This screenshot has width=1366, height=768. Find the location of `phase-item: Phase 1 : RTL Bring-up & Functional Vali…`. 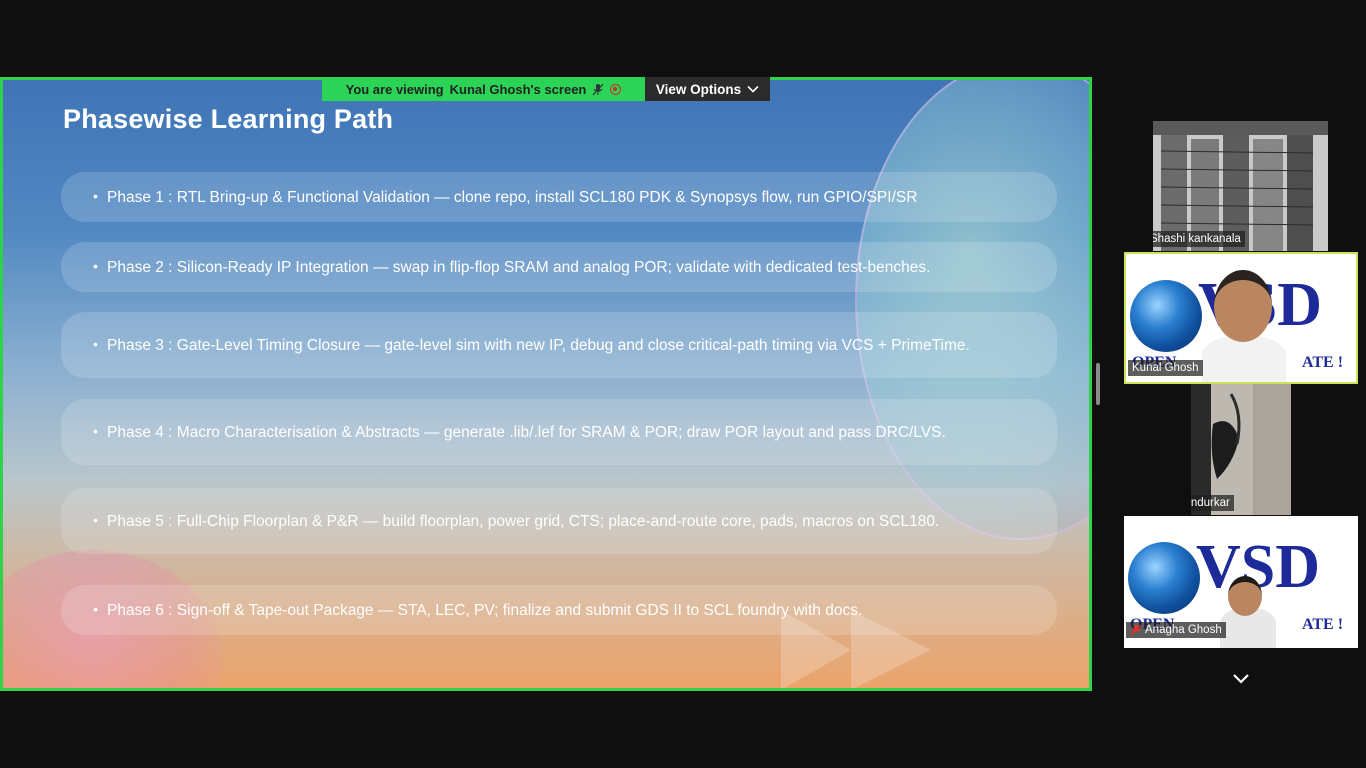

phase-item: Phase 1 : RTL Bring-up & Functional Vali… is located at coordinates (559, 197).